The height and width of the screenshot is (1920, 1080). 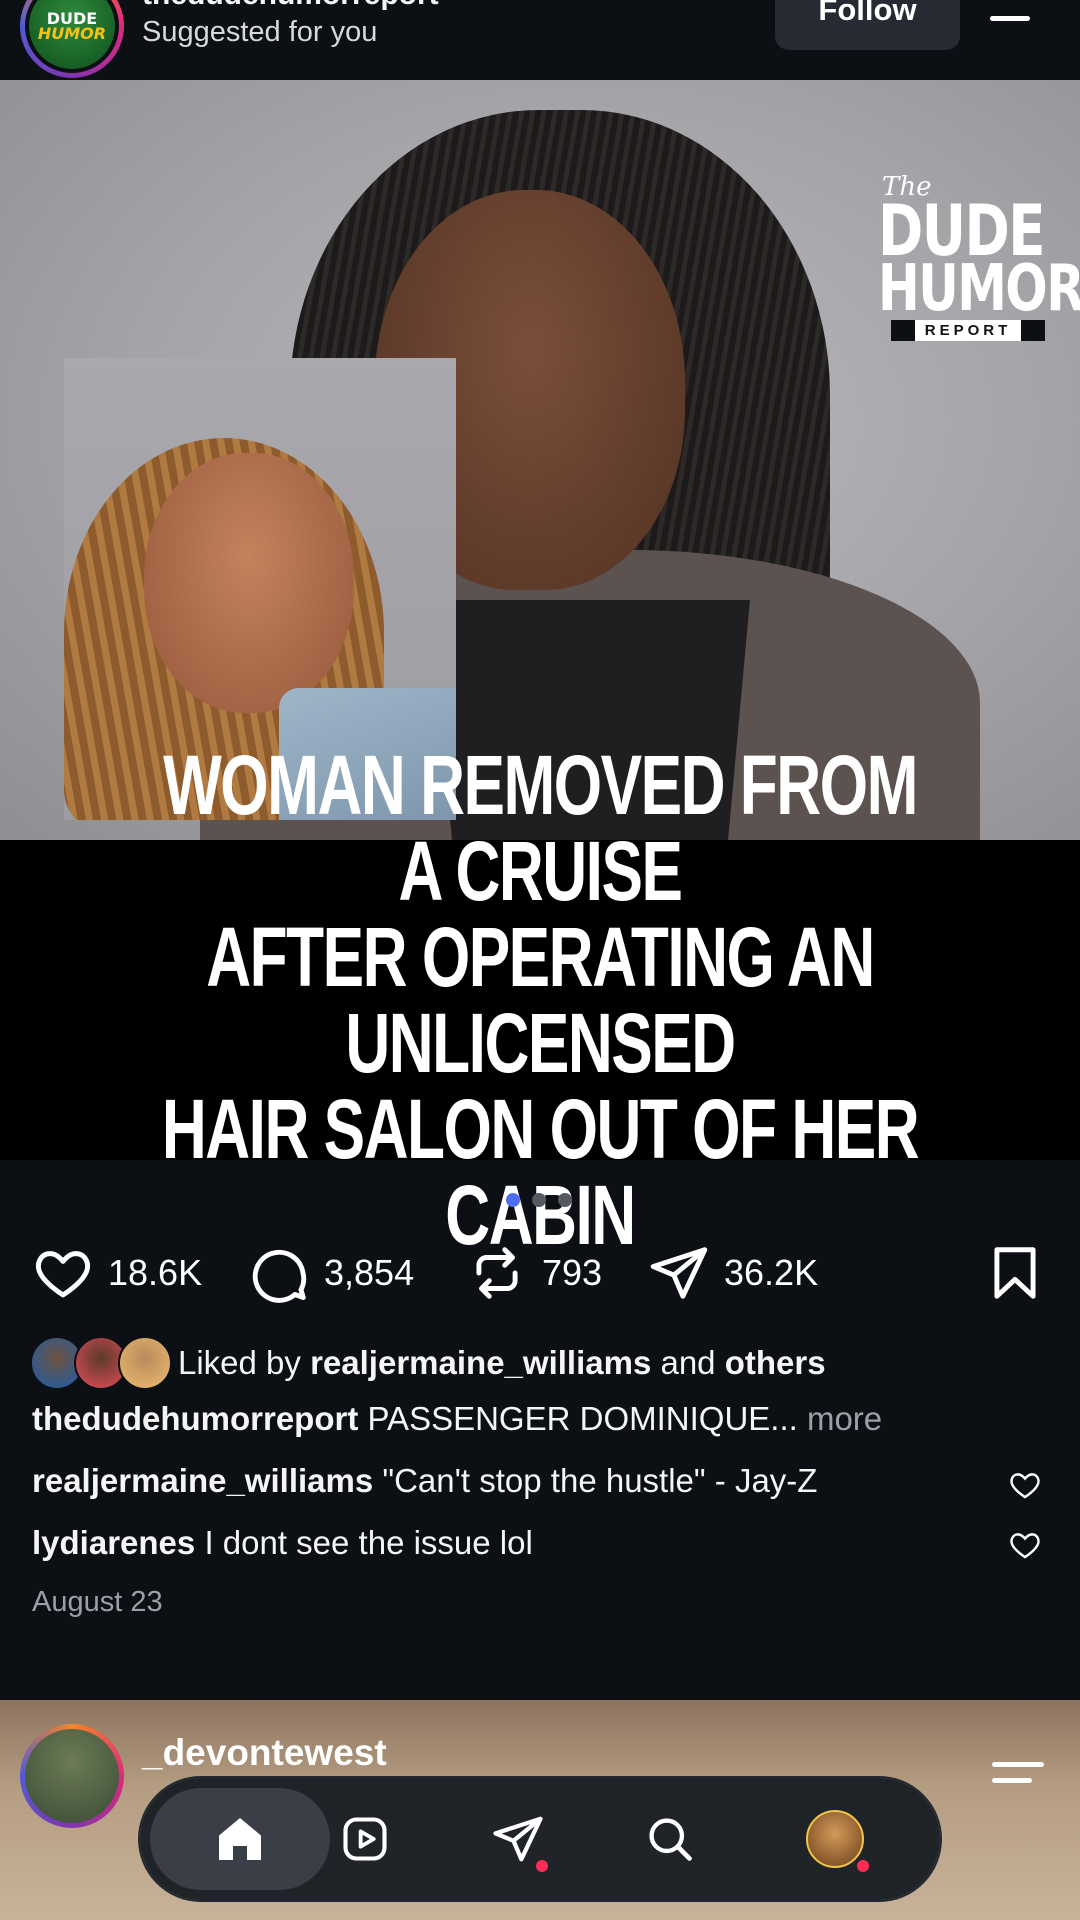 I want to click on comment-icon, so click(x=279, y=1273).